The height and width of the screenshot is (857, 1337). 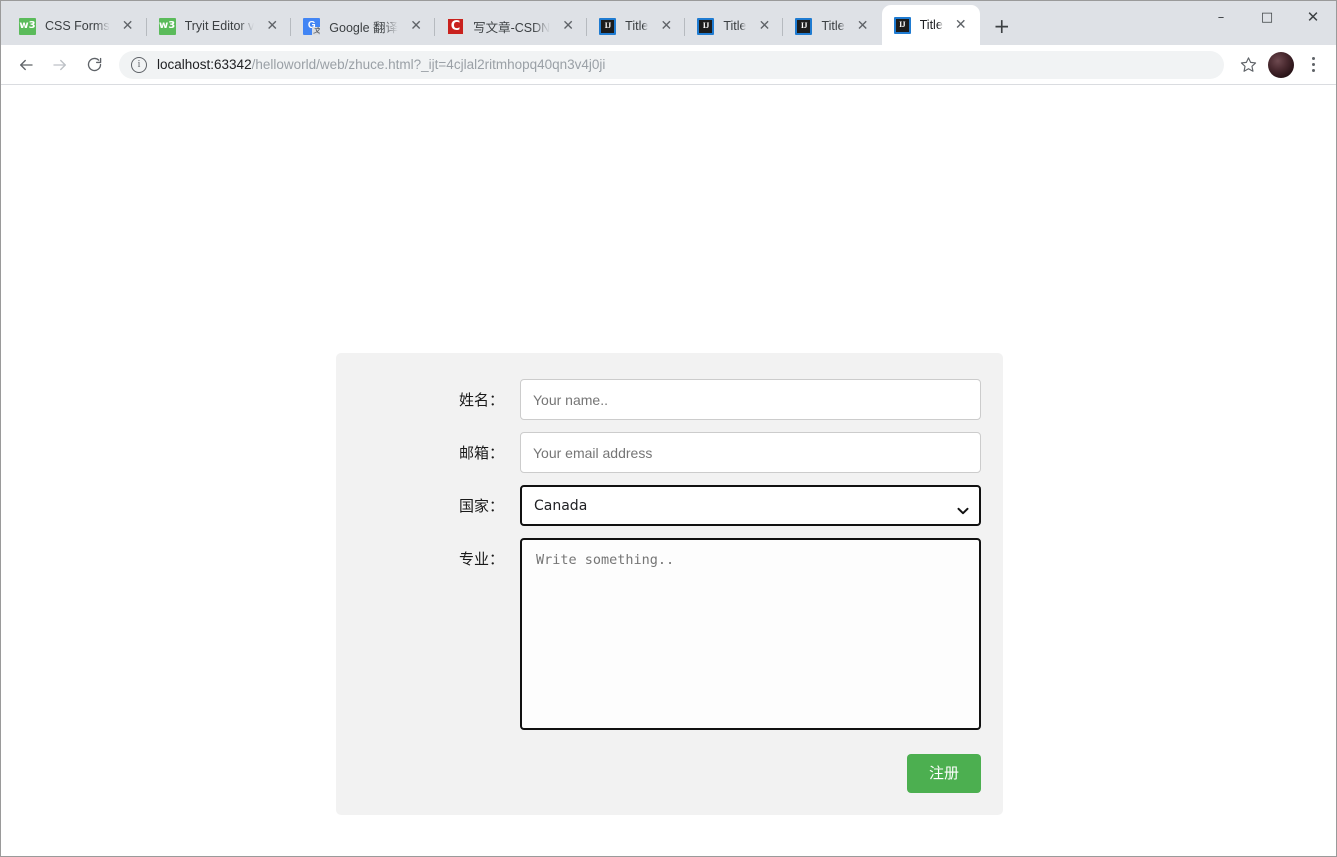 What do you see at coordinates (481, 506) in the screenshot?
I see `country-label: 国家：` at bounding box center [481, 506].